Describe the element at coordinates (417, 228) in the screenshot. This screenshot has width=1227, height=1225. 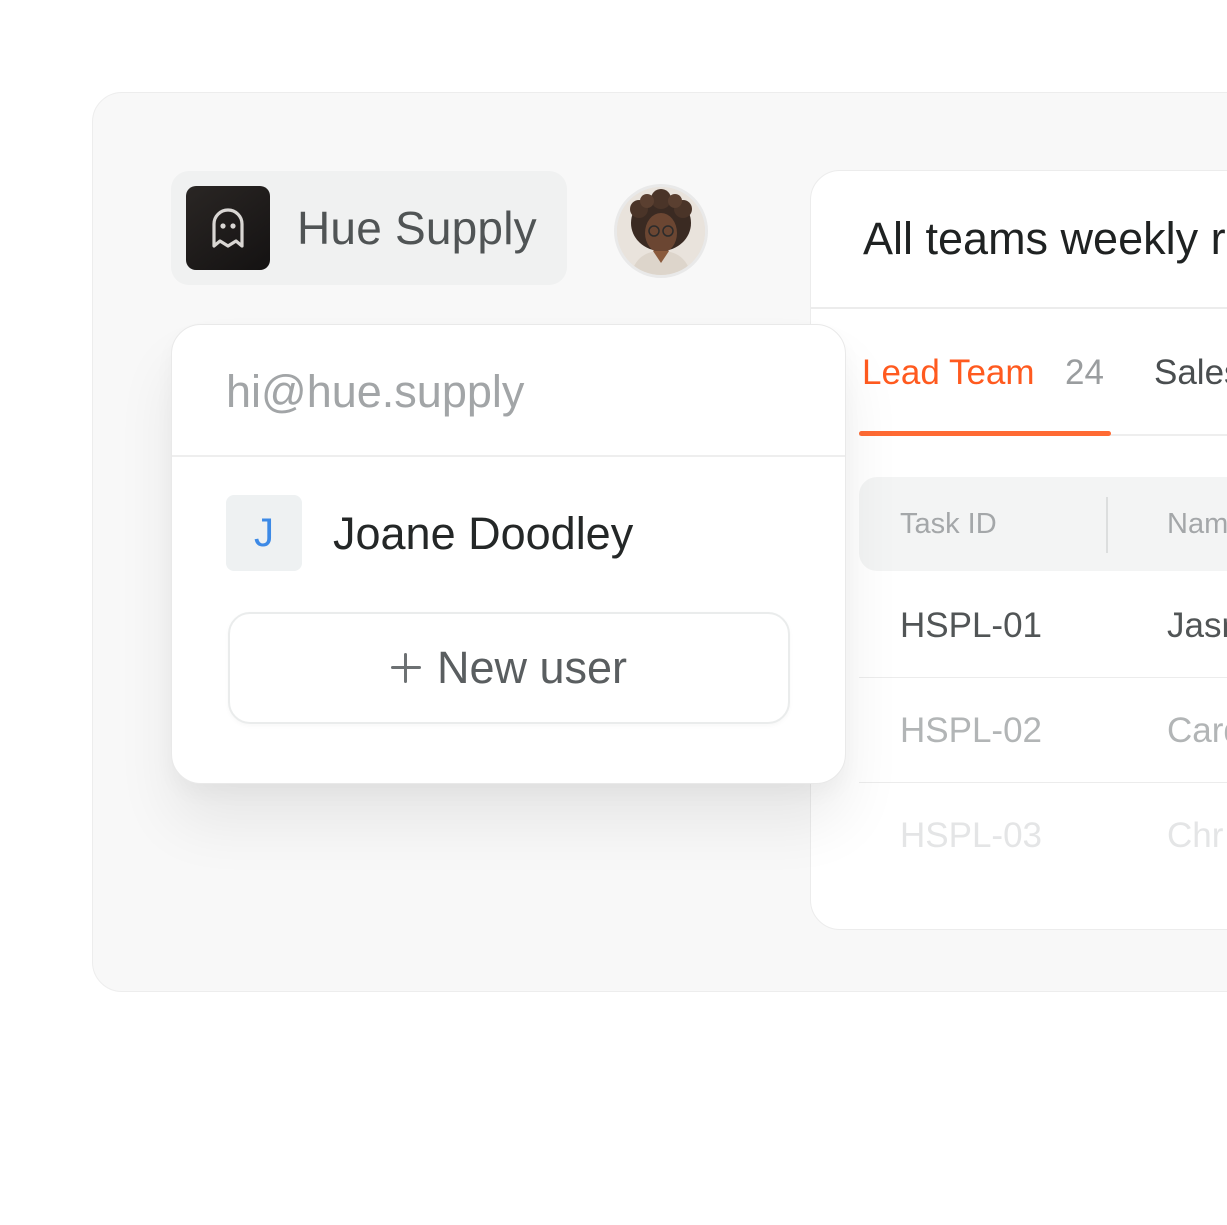
I see `workspace-name: Hue Supply` at that location.